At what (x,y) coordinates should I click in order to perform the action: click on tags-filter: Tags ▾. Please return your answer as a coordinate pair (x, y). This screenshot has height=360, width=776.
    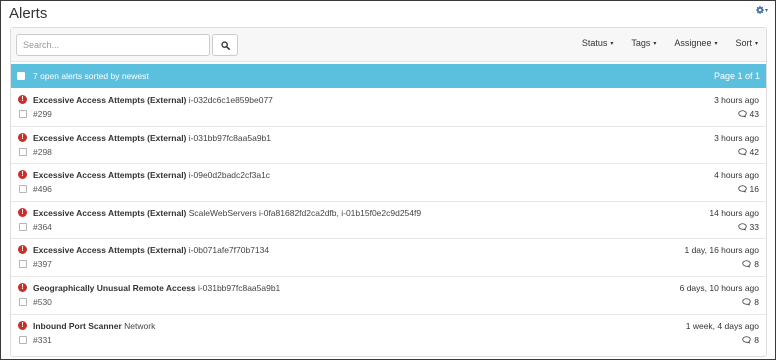
    Looking at the image, I should click on (643, 43).